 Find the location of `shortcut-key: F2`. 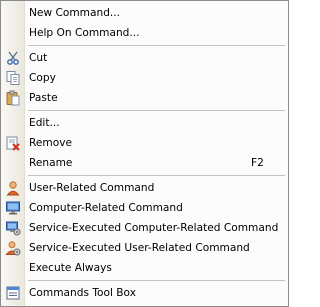

shortcut-key: F2 is located at coordinates (257, 163).